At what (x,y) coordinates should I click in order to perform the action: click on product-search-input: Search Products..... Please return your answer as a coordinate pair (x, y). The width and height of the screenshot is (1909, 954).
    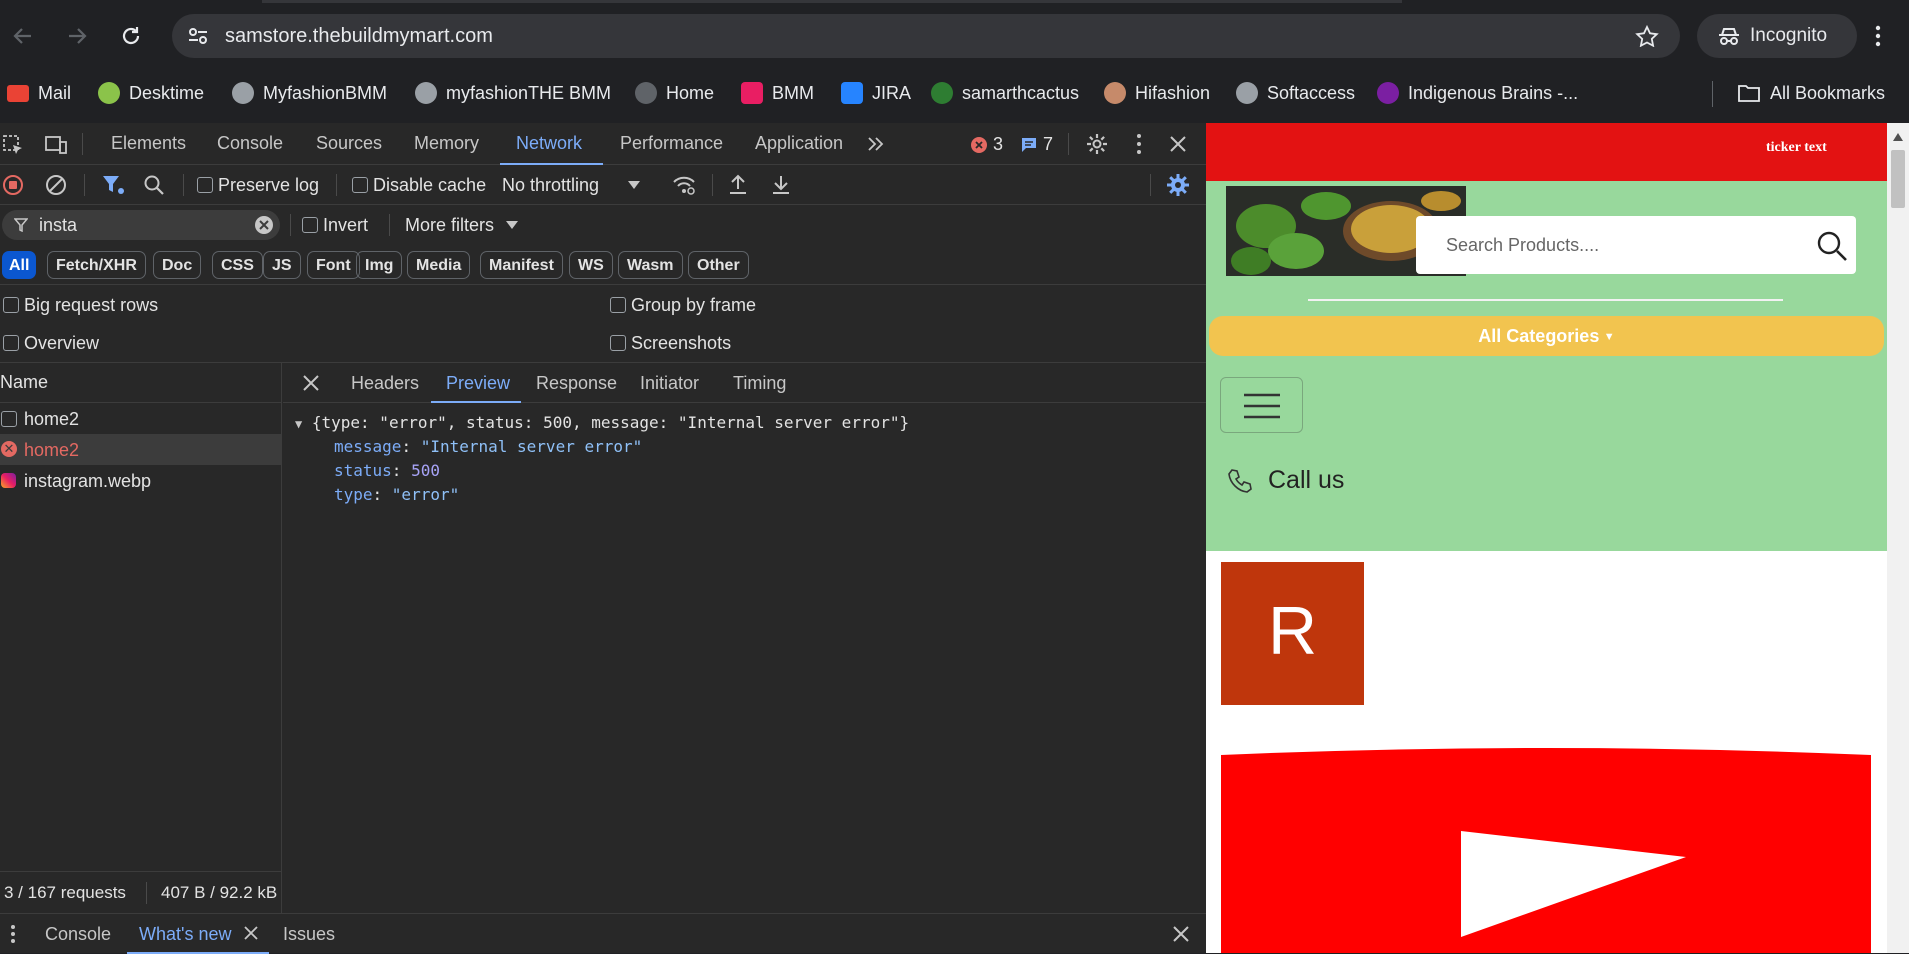
    Looking at the image, I should click on (1636, 245).